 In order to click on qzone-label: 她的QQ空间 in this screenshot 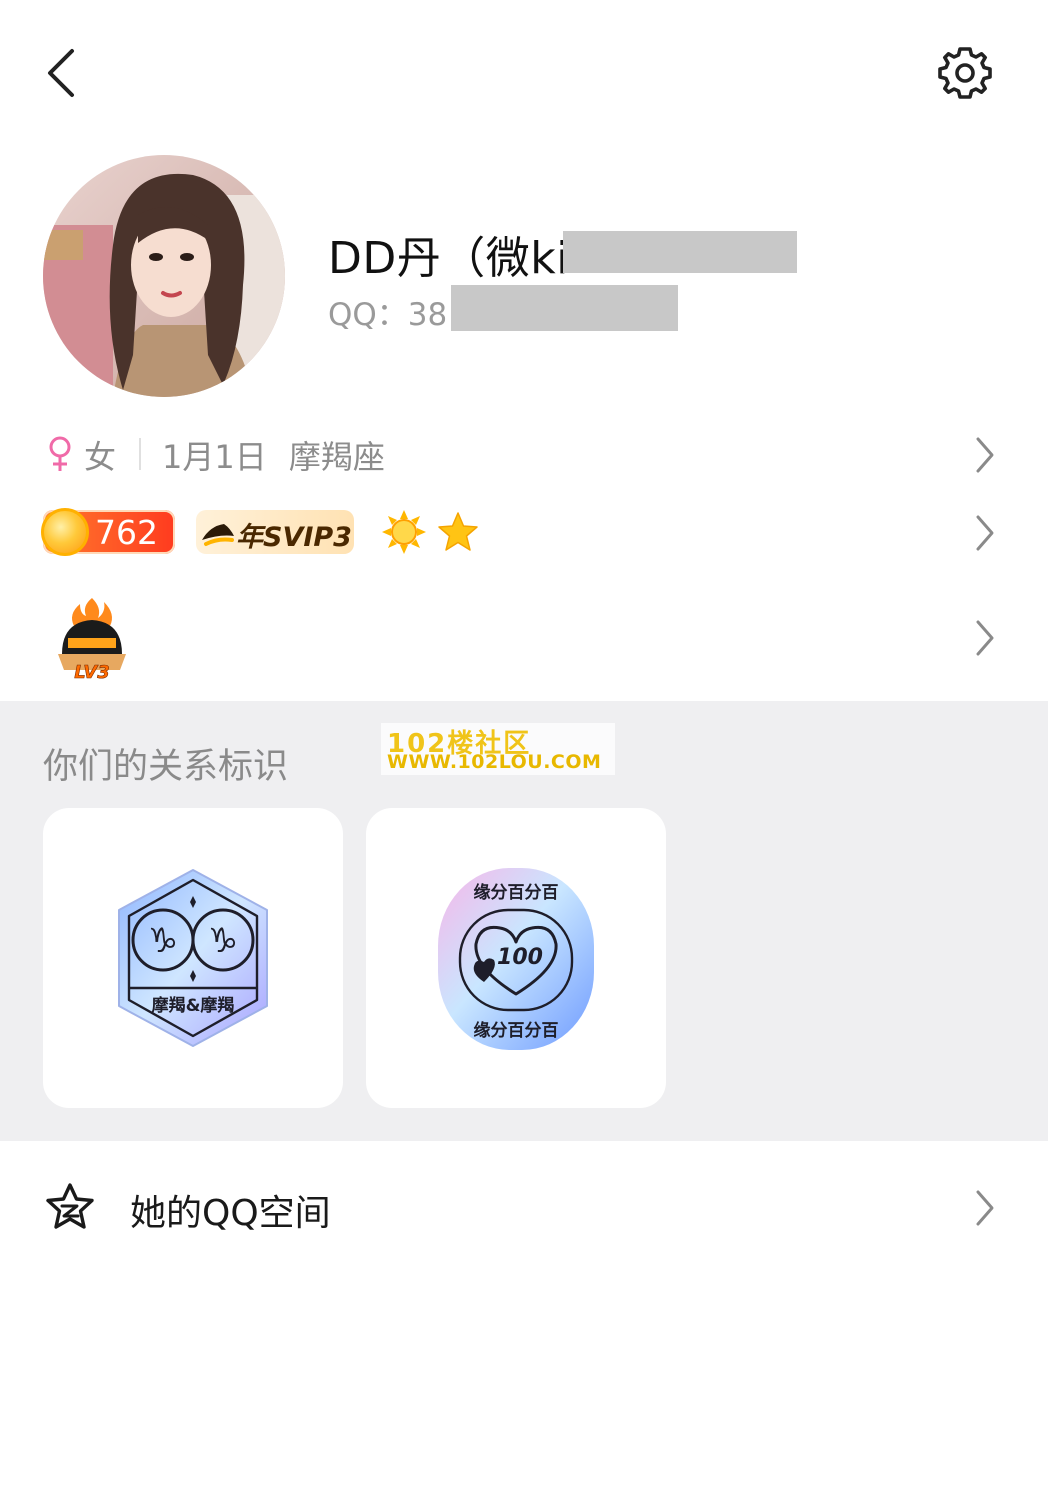, I will do `click(230, 1213)`.